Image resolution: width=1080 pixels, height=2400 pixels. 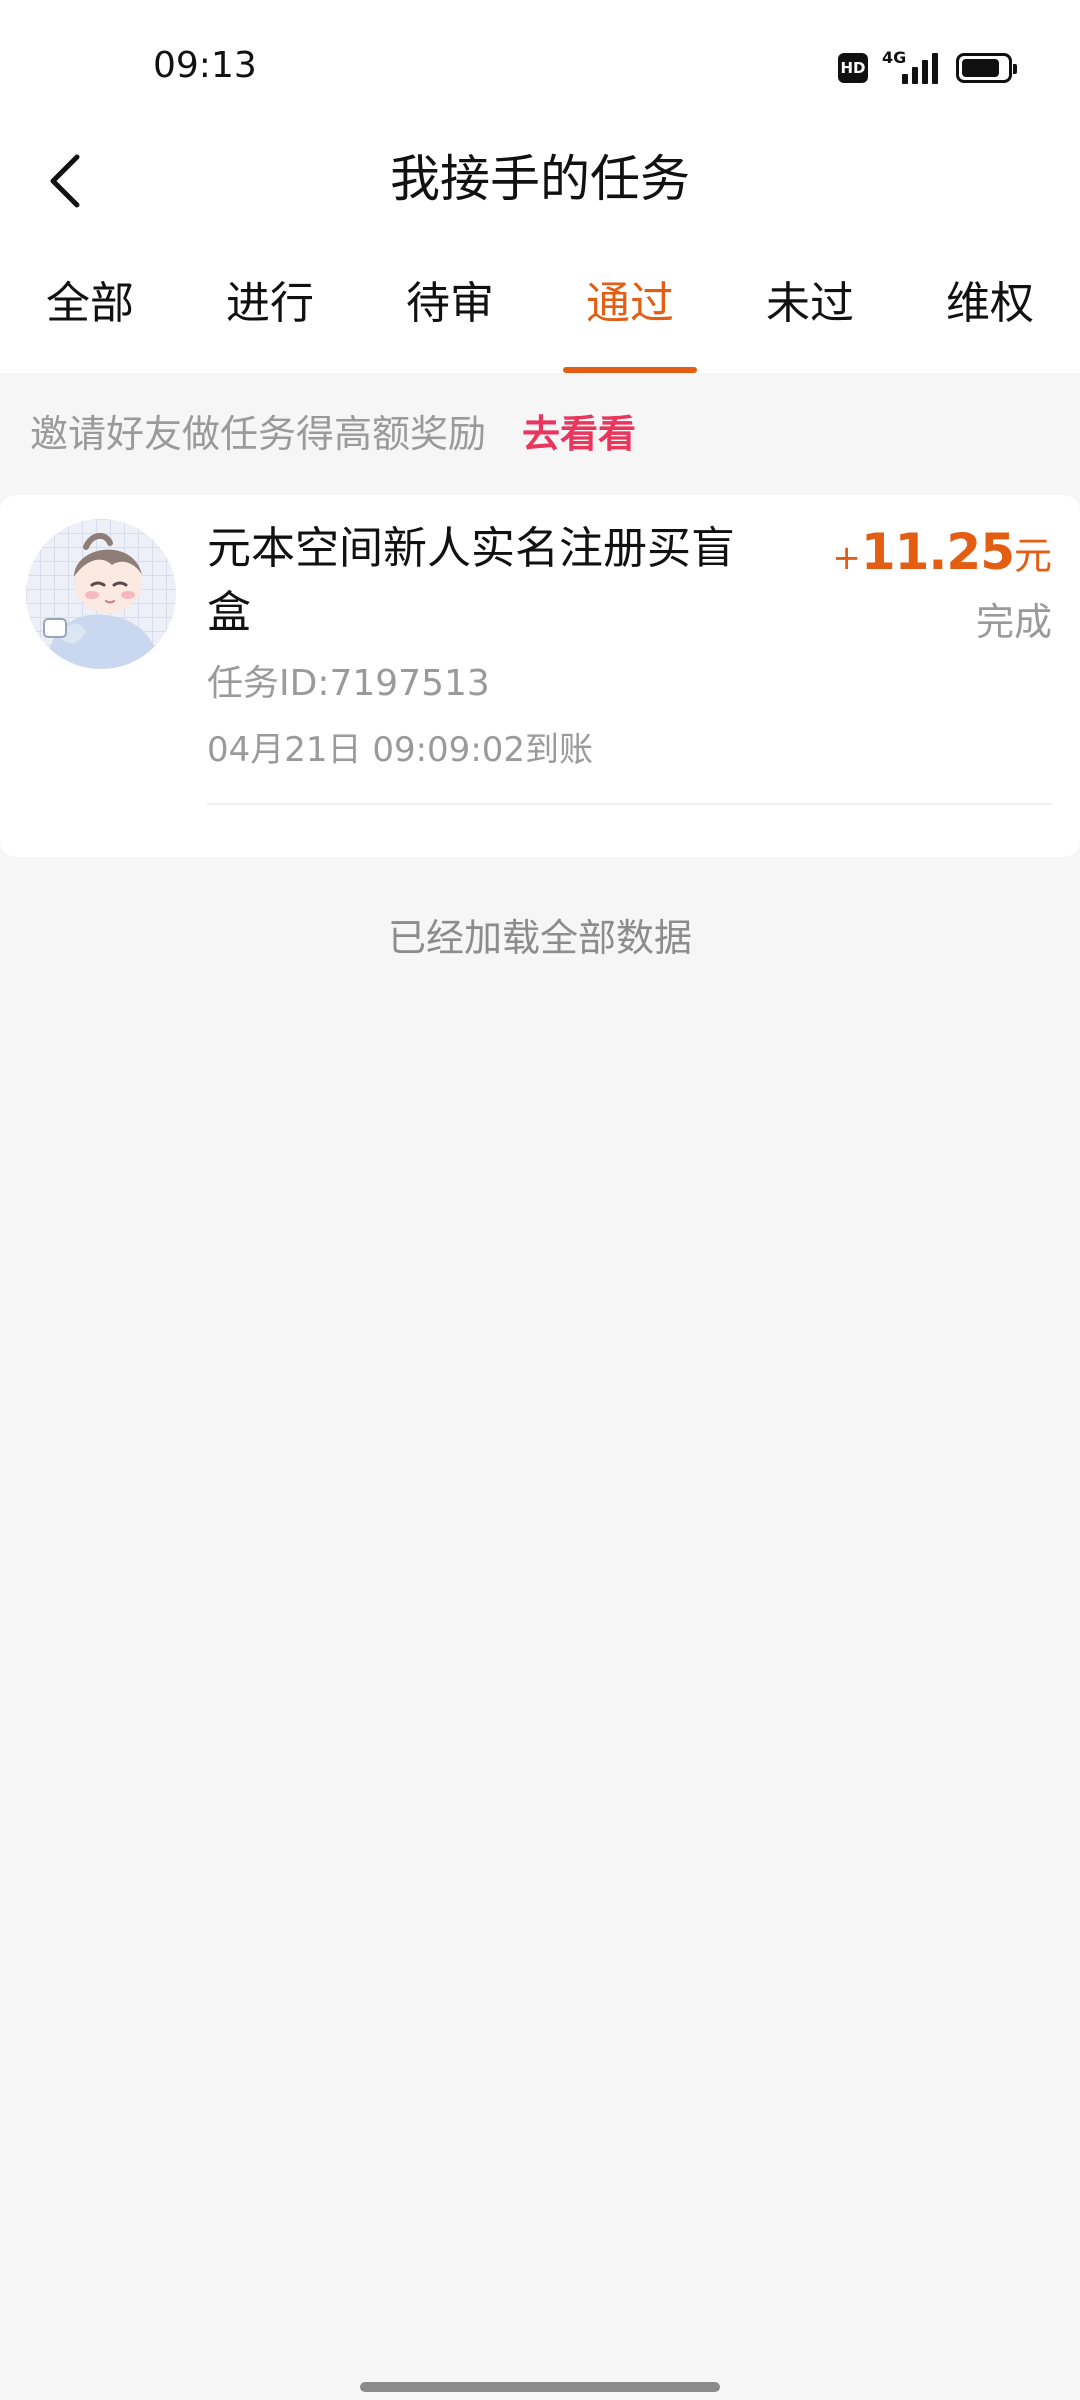 What do you see at coordinates (258, 434) in the screenshot?
I see `invite-text: 邀请好友做任务得高额奖励` at bounding box center [258, 434].